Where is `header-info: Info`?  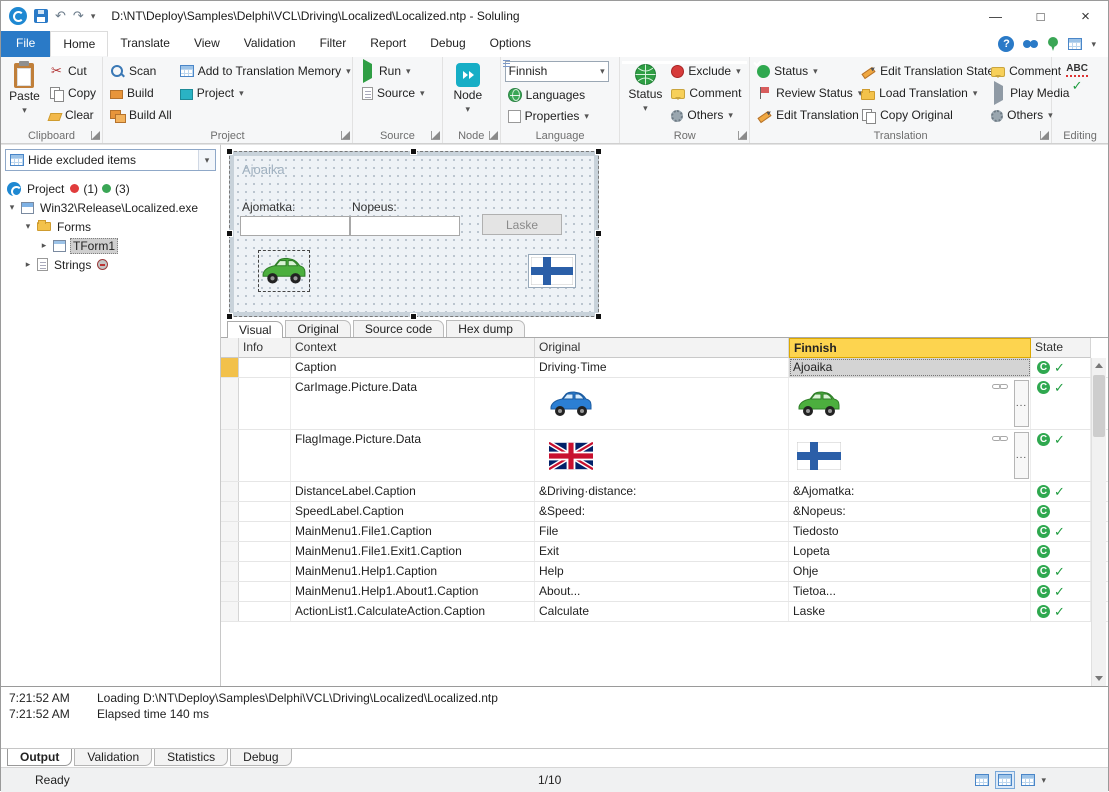 header-info: Info is located at coordinates (265, 348).